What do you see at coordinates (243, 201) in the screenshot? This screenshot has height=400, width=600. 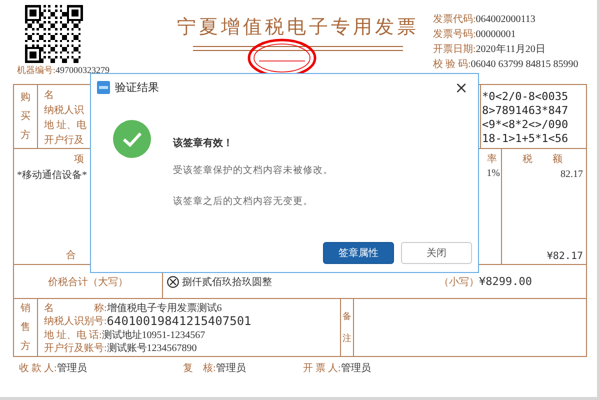 I see `status-message: 该签章之后的文档内容无变更。` at bounding box center [243, 201].